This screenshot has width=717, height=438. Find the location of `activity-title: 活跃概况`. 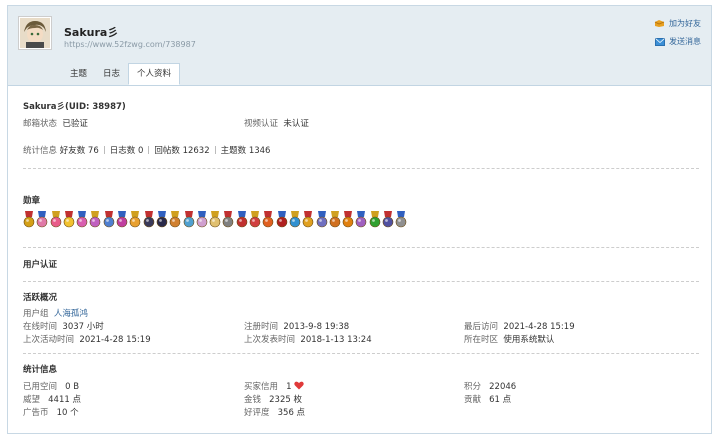

activity-title: 活跃概况 is located at coordinates (40, 298).